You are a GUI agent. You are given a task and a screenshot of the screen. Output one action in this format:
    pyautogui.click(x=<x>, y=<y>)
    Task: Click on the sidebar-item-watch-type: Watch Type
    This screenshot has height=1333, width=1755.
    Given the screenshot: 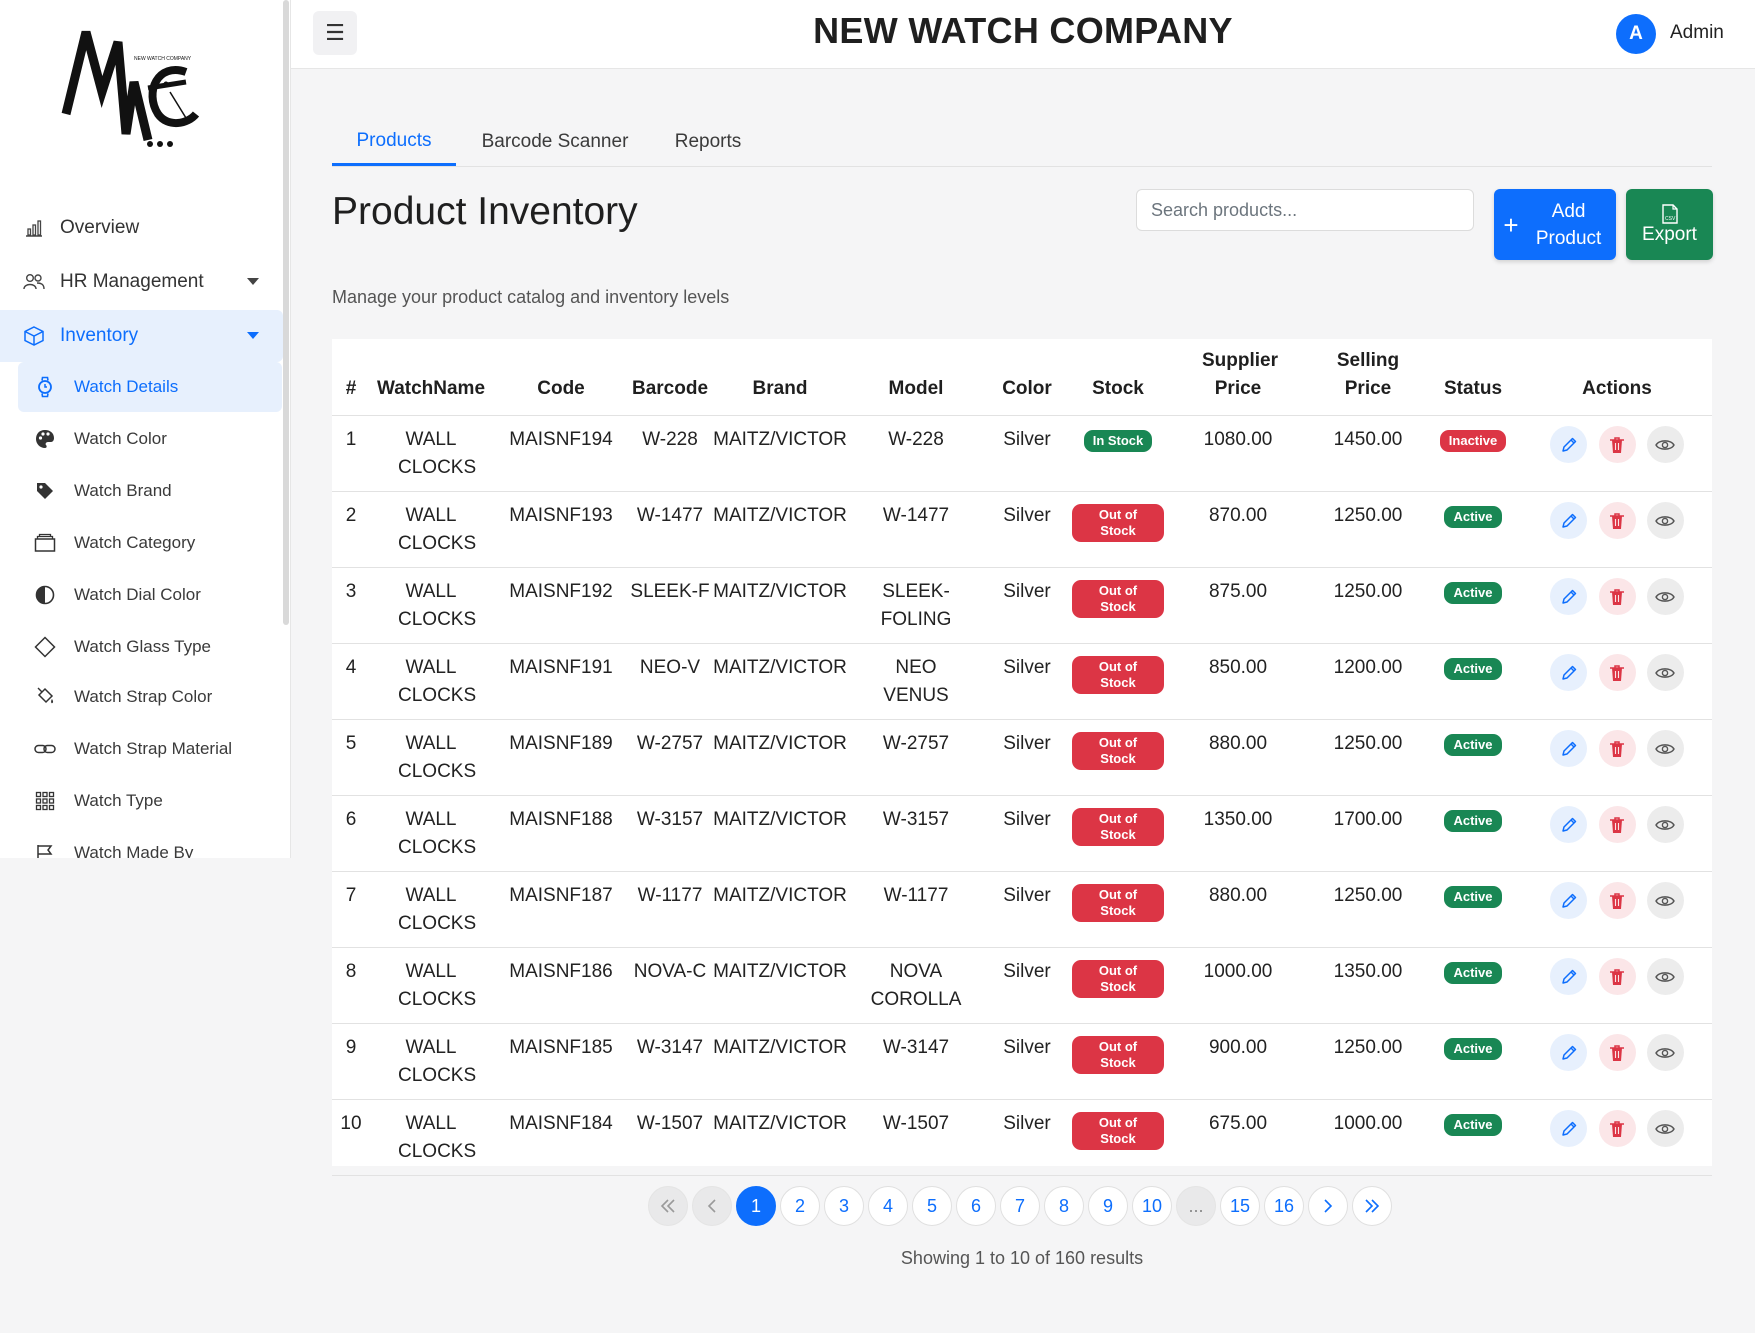 What is the action you would take?
    pyautogui.click(x=150, y=801)
    